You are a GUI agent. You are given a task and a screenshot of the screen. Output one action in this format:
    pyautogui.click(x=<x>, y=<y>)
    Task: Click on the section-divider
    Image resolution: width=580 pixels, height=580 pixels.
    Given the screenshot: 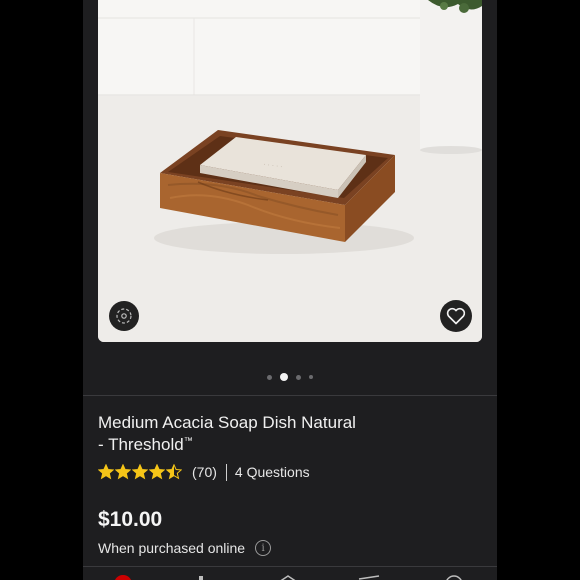 What is the action you would take?
    pyautogui.click(x=290, y=395)
    